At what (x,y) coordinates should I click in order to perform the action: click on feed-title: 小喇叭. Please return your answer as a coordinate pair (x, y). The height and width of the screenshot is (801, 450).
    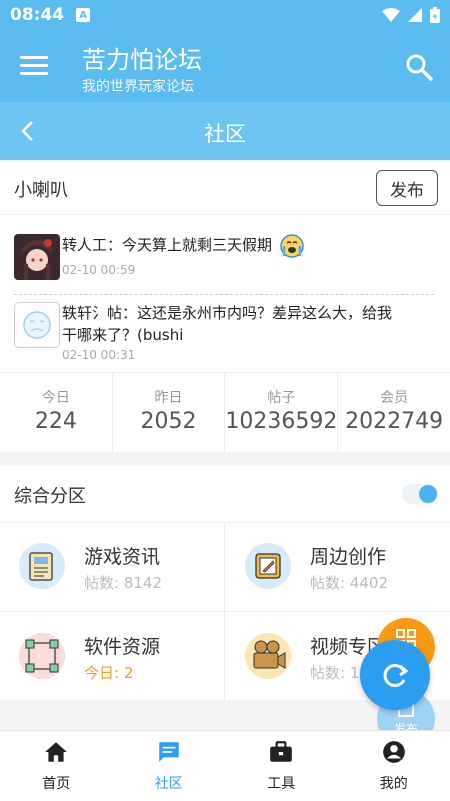
    Looking at the image, I should click on (41, 189).